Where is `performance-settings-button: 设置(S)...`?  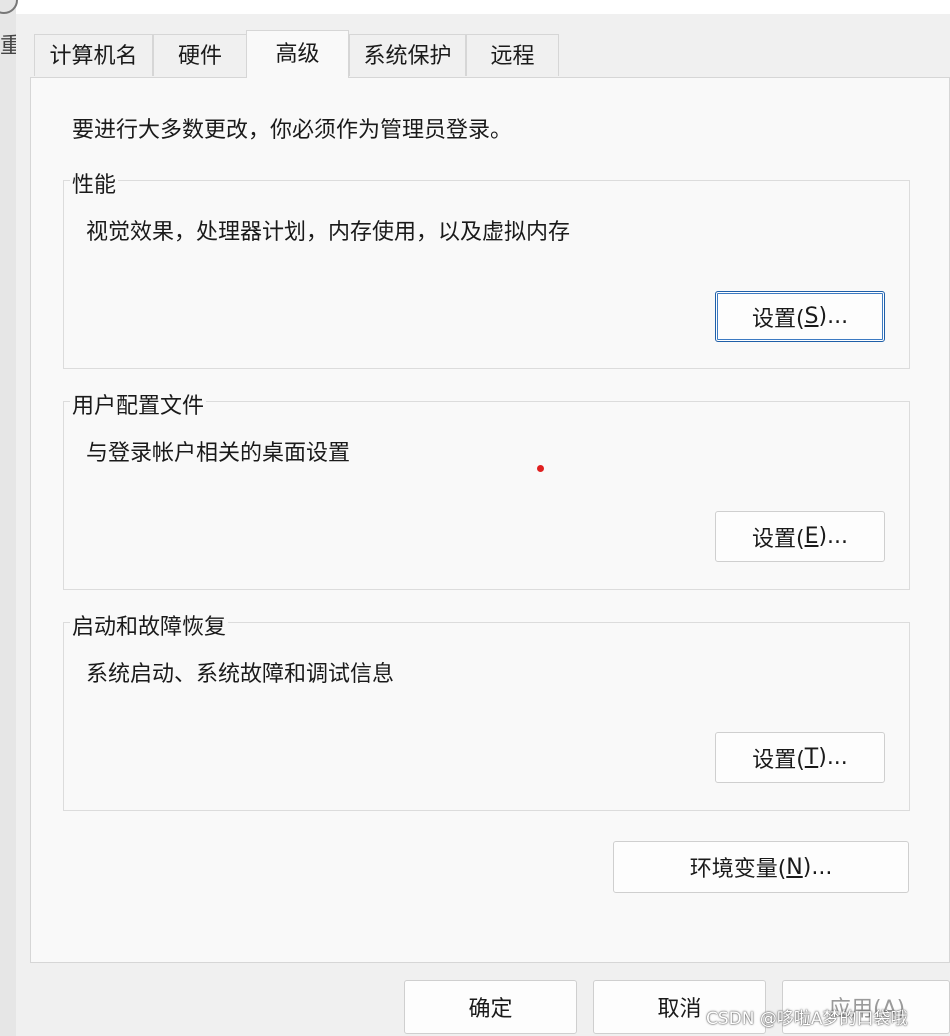 performance-settings-button: 设置(S)... is located at coordinates (800, 316).